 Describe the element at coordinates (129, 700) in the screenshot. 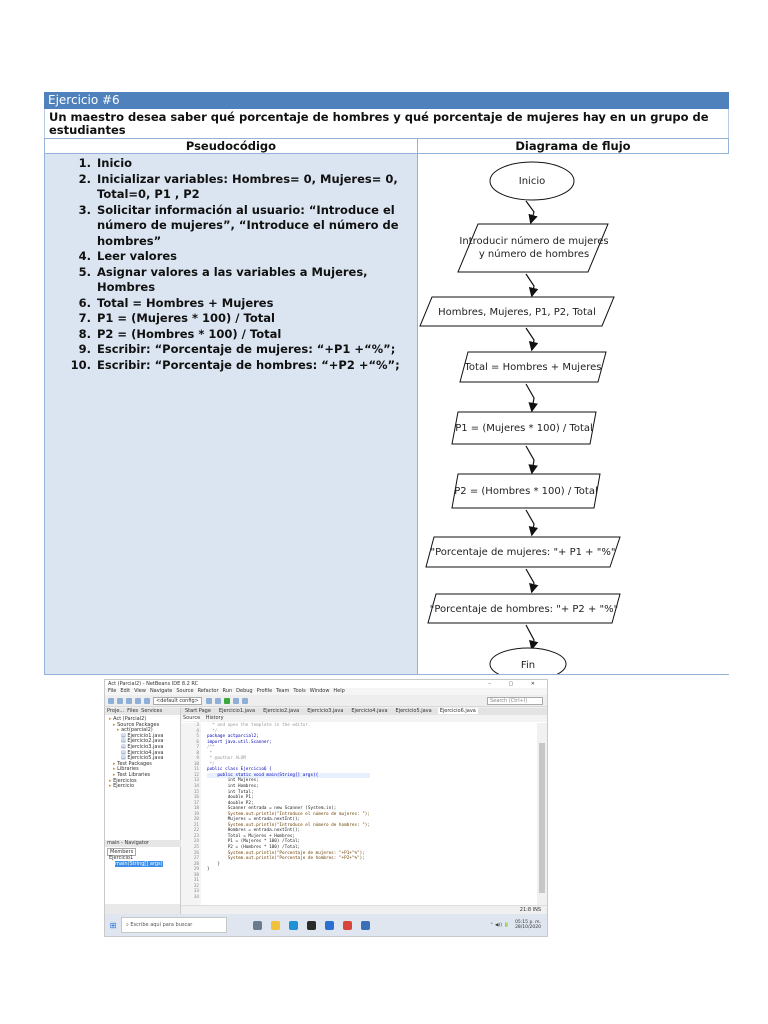

I see `save-all-icon` at that location.